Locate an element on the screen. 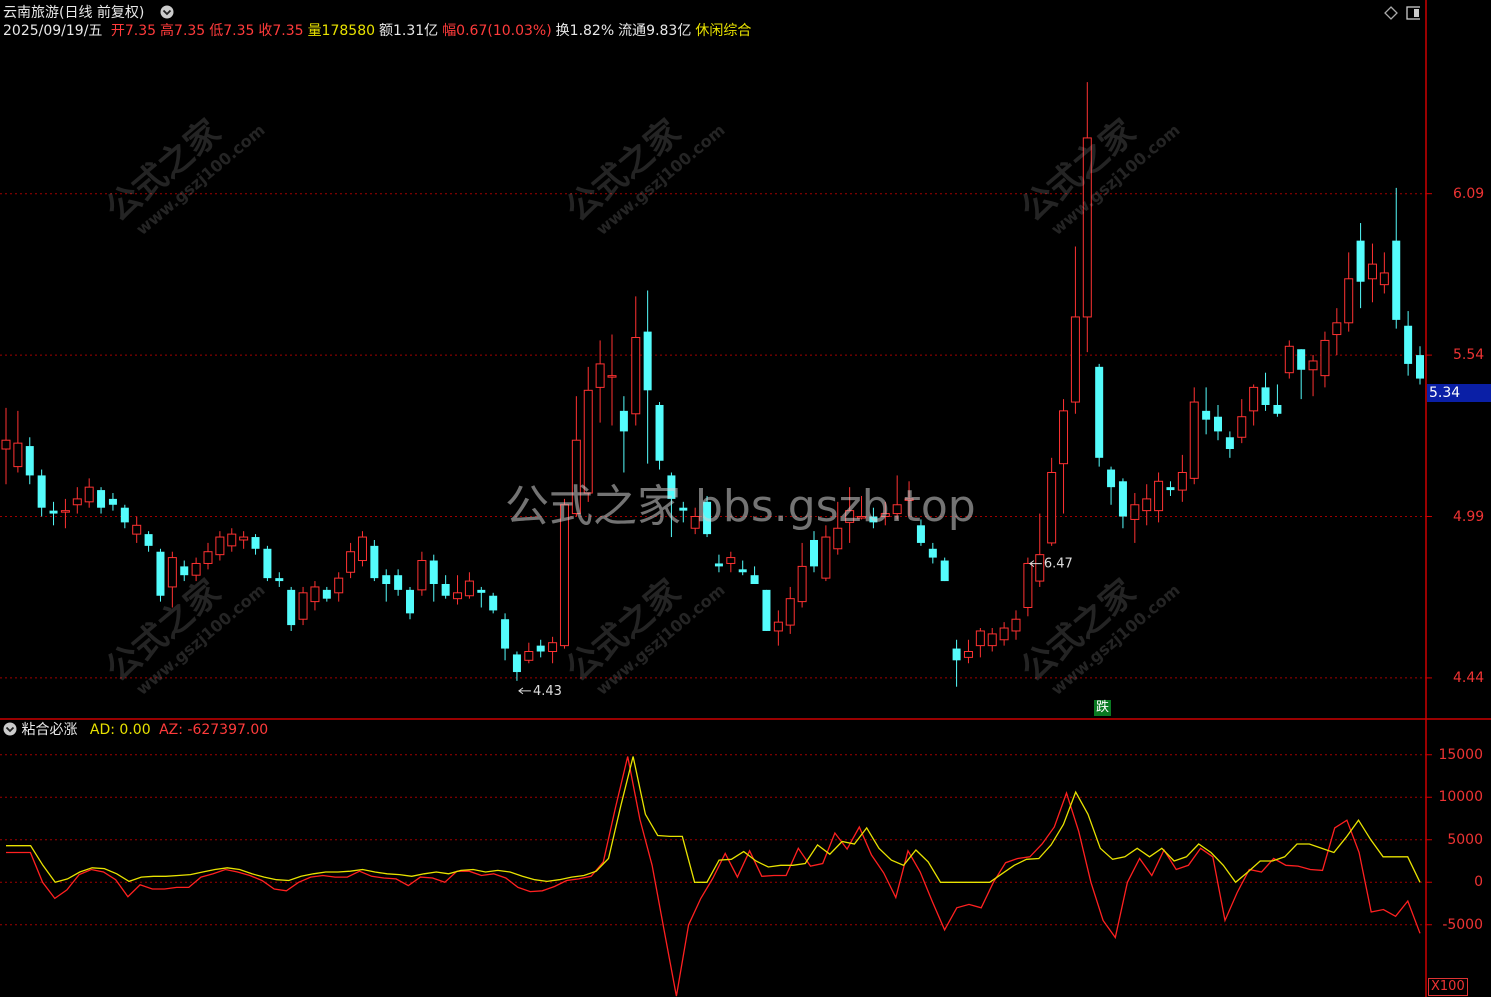  indicator-dropdown-icon is located at coordinates (10, 729).